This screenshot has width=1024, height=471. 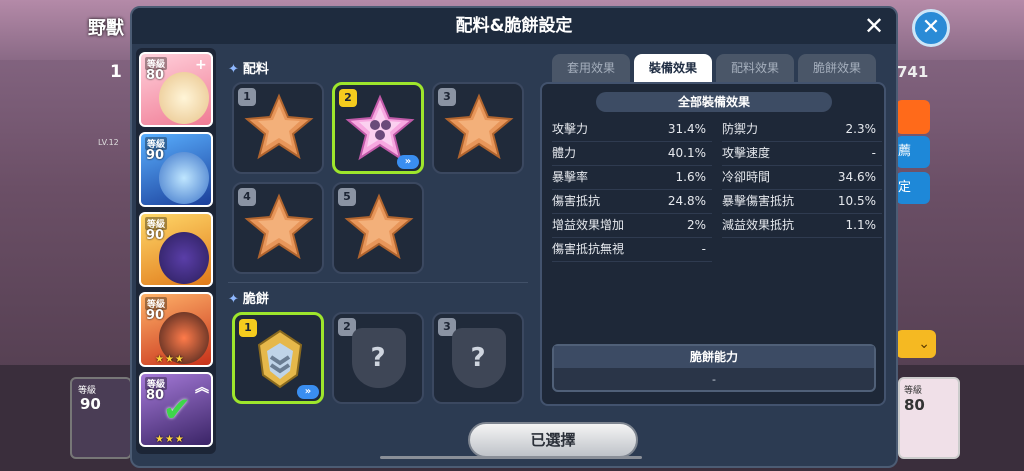 What do you see at coordinates (632, 250) in the screenshot?
I see `stat-row: 傷害抵抗無視 -` at bounding box center [632, 250].